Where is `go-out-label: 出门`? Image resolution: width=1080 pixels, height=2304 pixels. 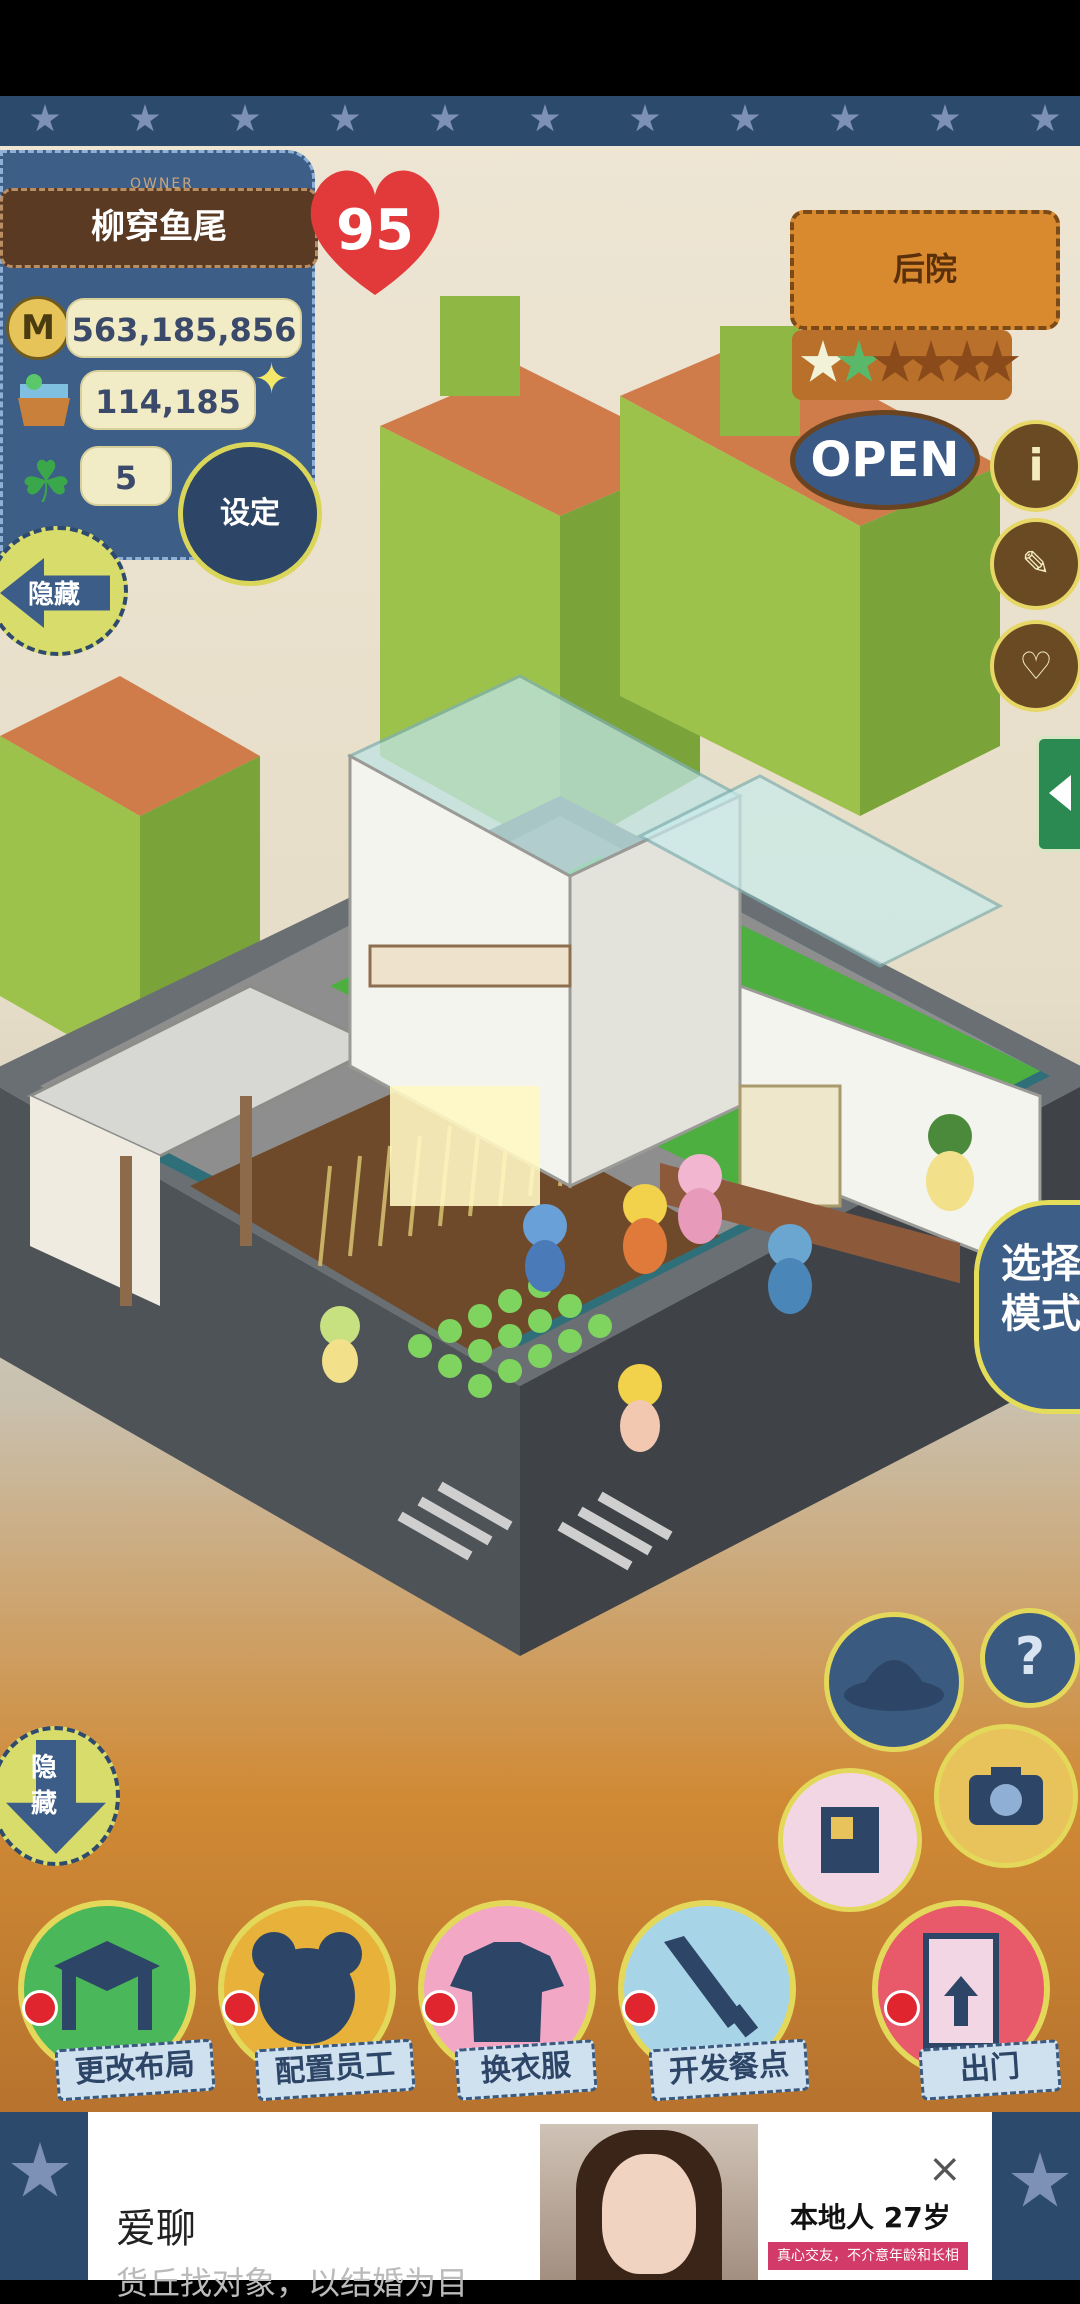 go-out-label: 出门 is located at coordinates (990, 2070).